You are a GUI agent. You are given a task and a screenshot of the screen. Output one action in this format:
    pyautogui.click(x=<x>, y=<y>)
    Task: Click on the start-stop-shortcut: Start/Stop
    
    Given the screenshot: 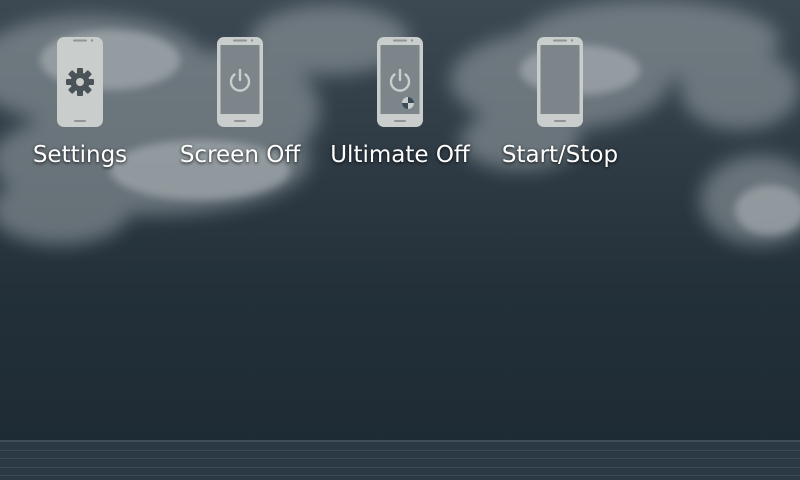 What is the action you would take?
    pyautogui.click(x=560, y=106)
    